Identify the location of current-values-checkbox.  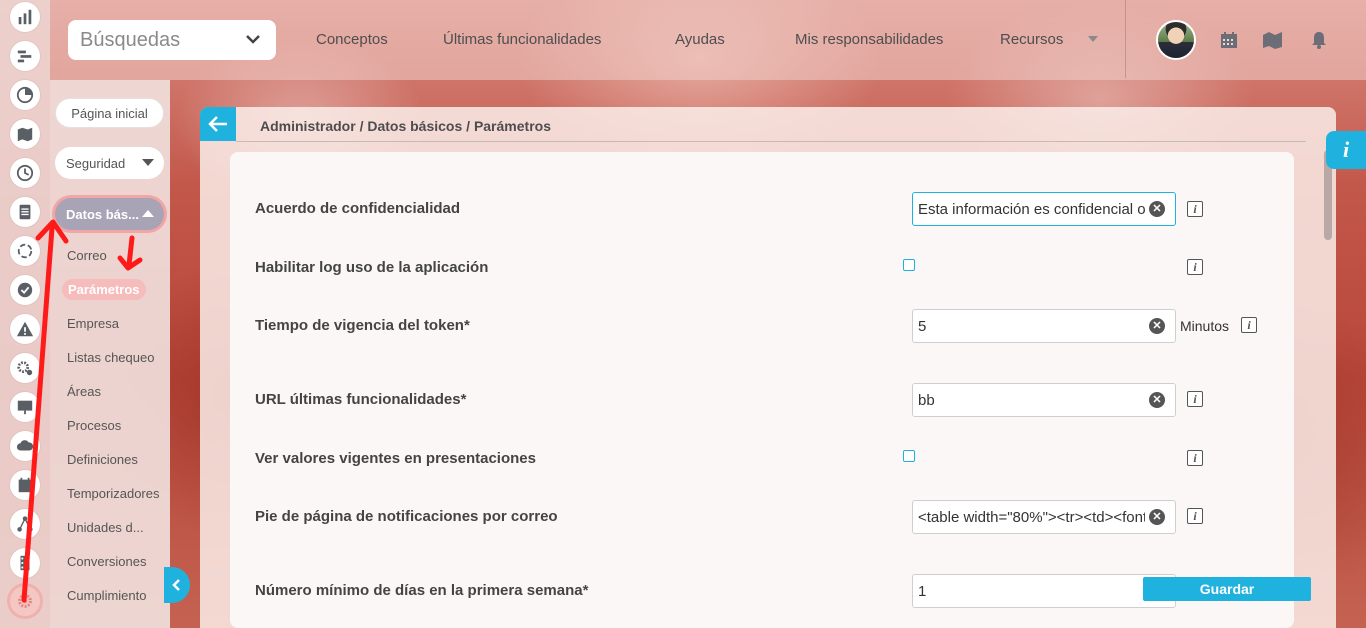
(909, 456).